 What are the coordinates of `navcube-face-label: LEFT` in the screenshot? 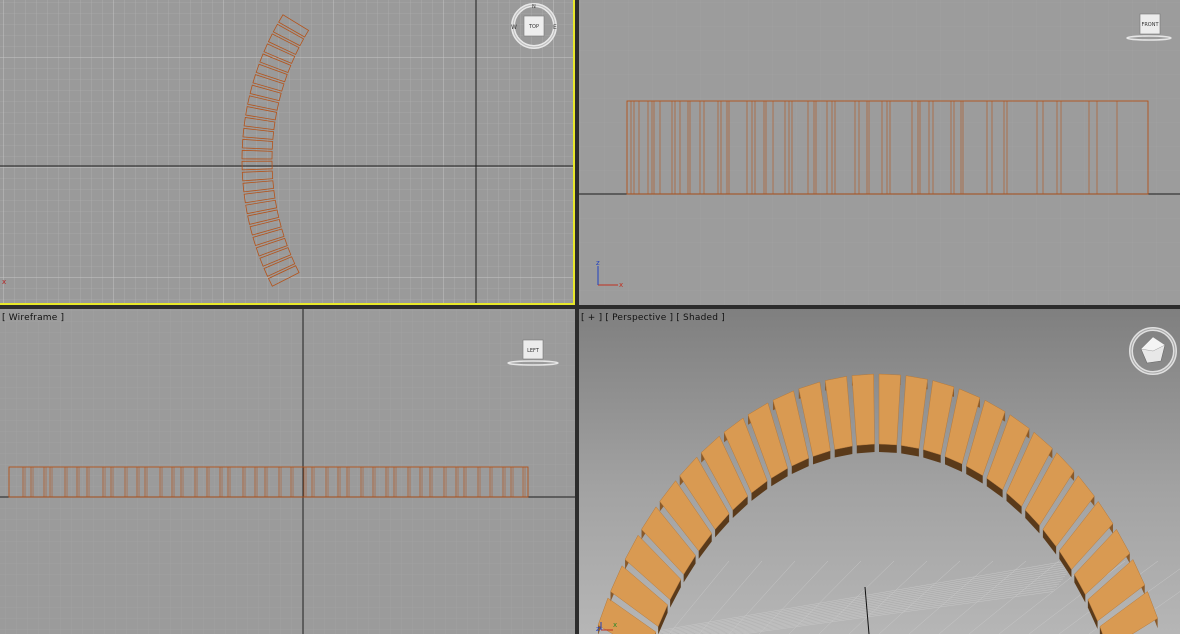 It's located at (533, 351).